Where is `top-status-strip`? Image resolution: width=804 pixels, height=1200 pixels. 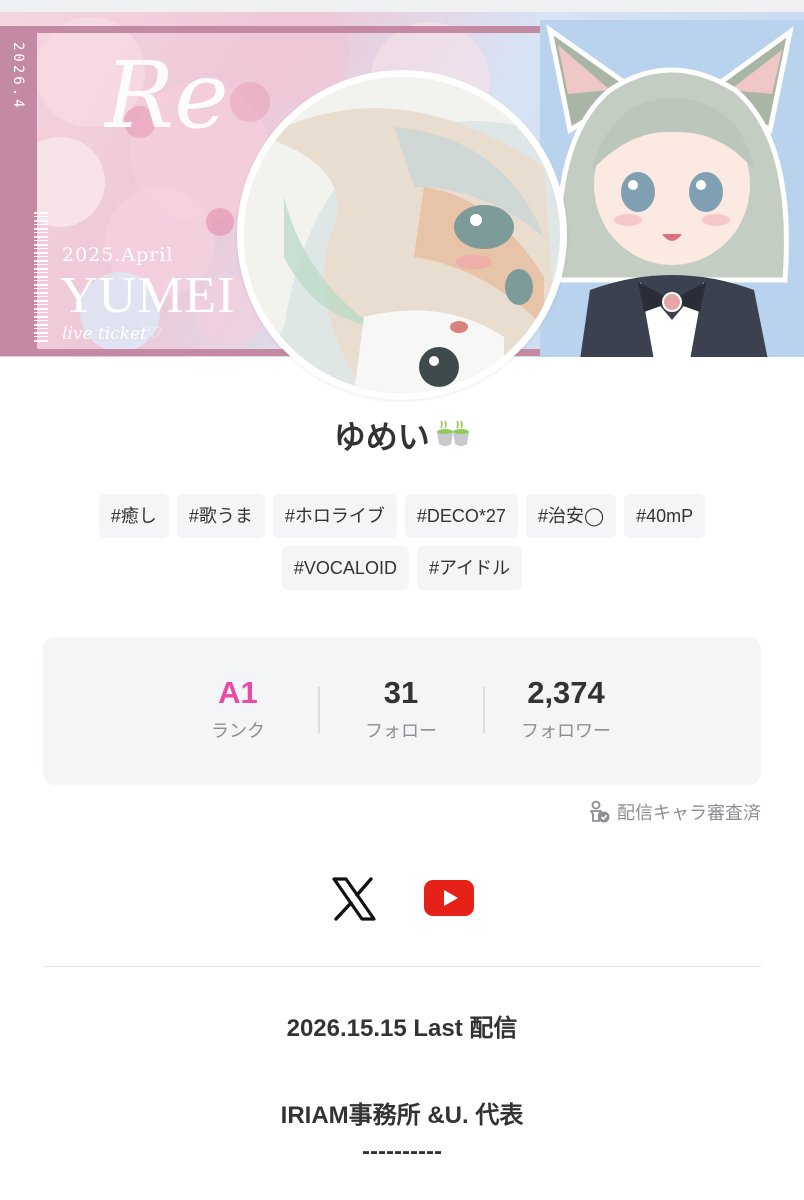
top-status-strip is located at coordinates (402, 6).